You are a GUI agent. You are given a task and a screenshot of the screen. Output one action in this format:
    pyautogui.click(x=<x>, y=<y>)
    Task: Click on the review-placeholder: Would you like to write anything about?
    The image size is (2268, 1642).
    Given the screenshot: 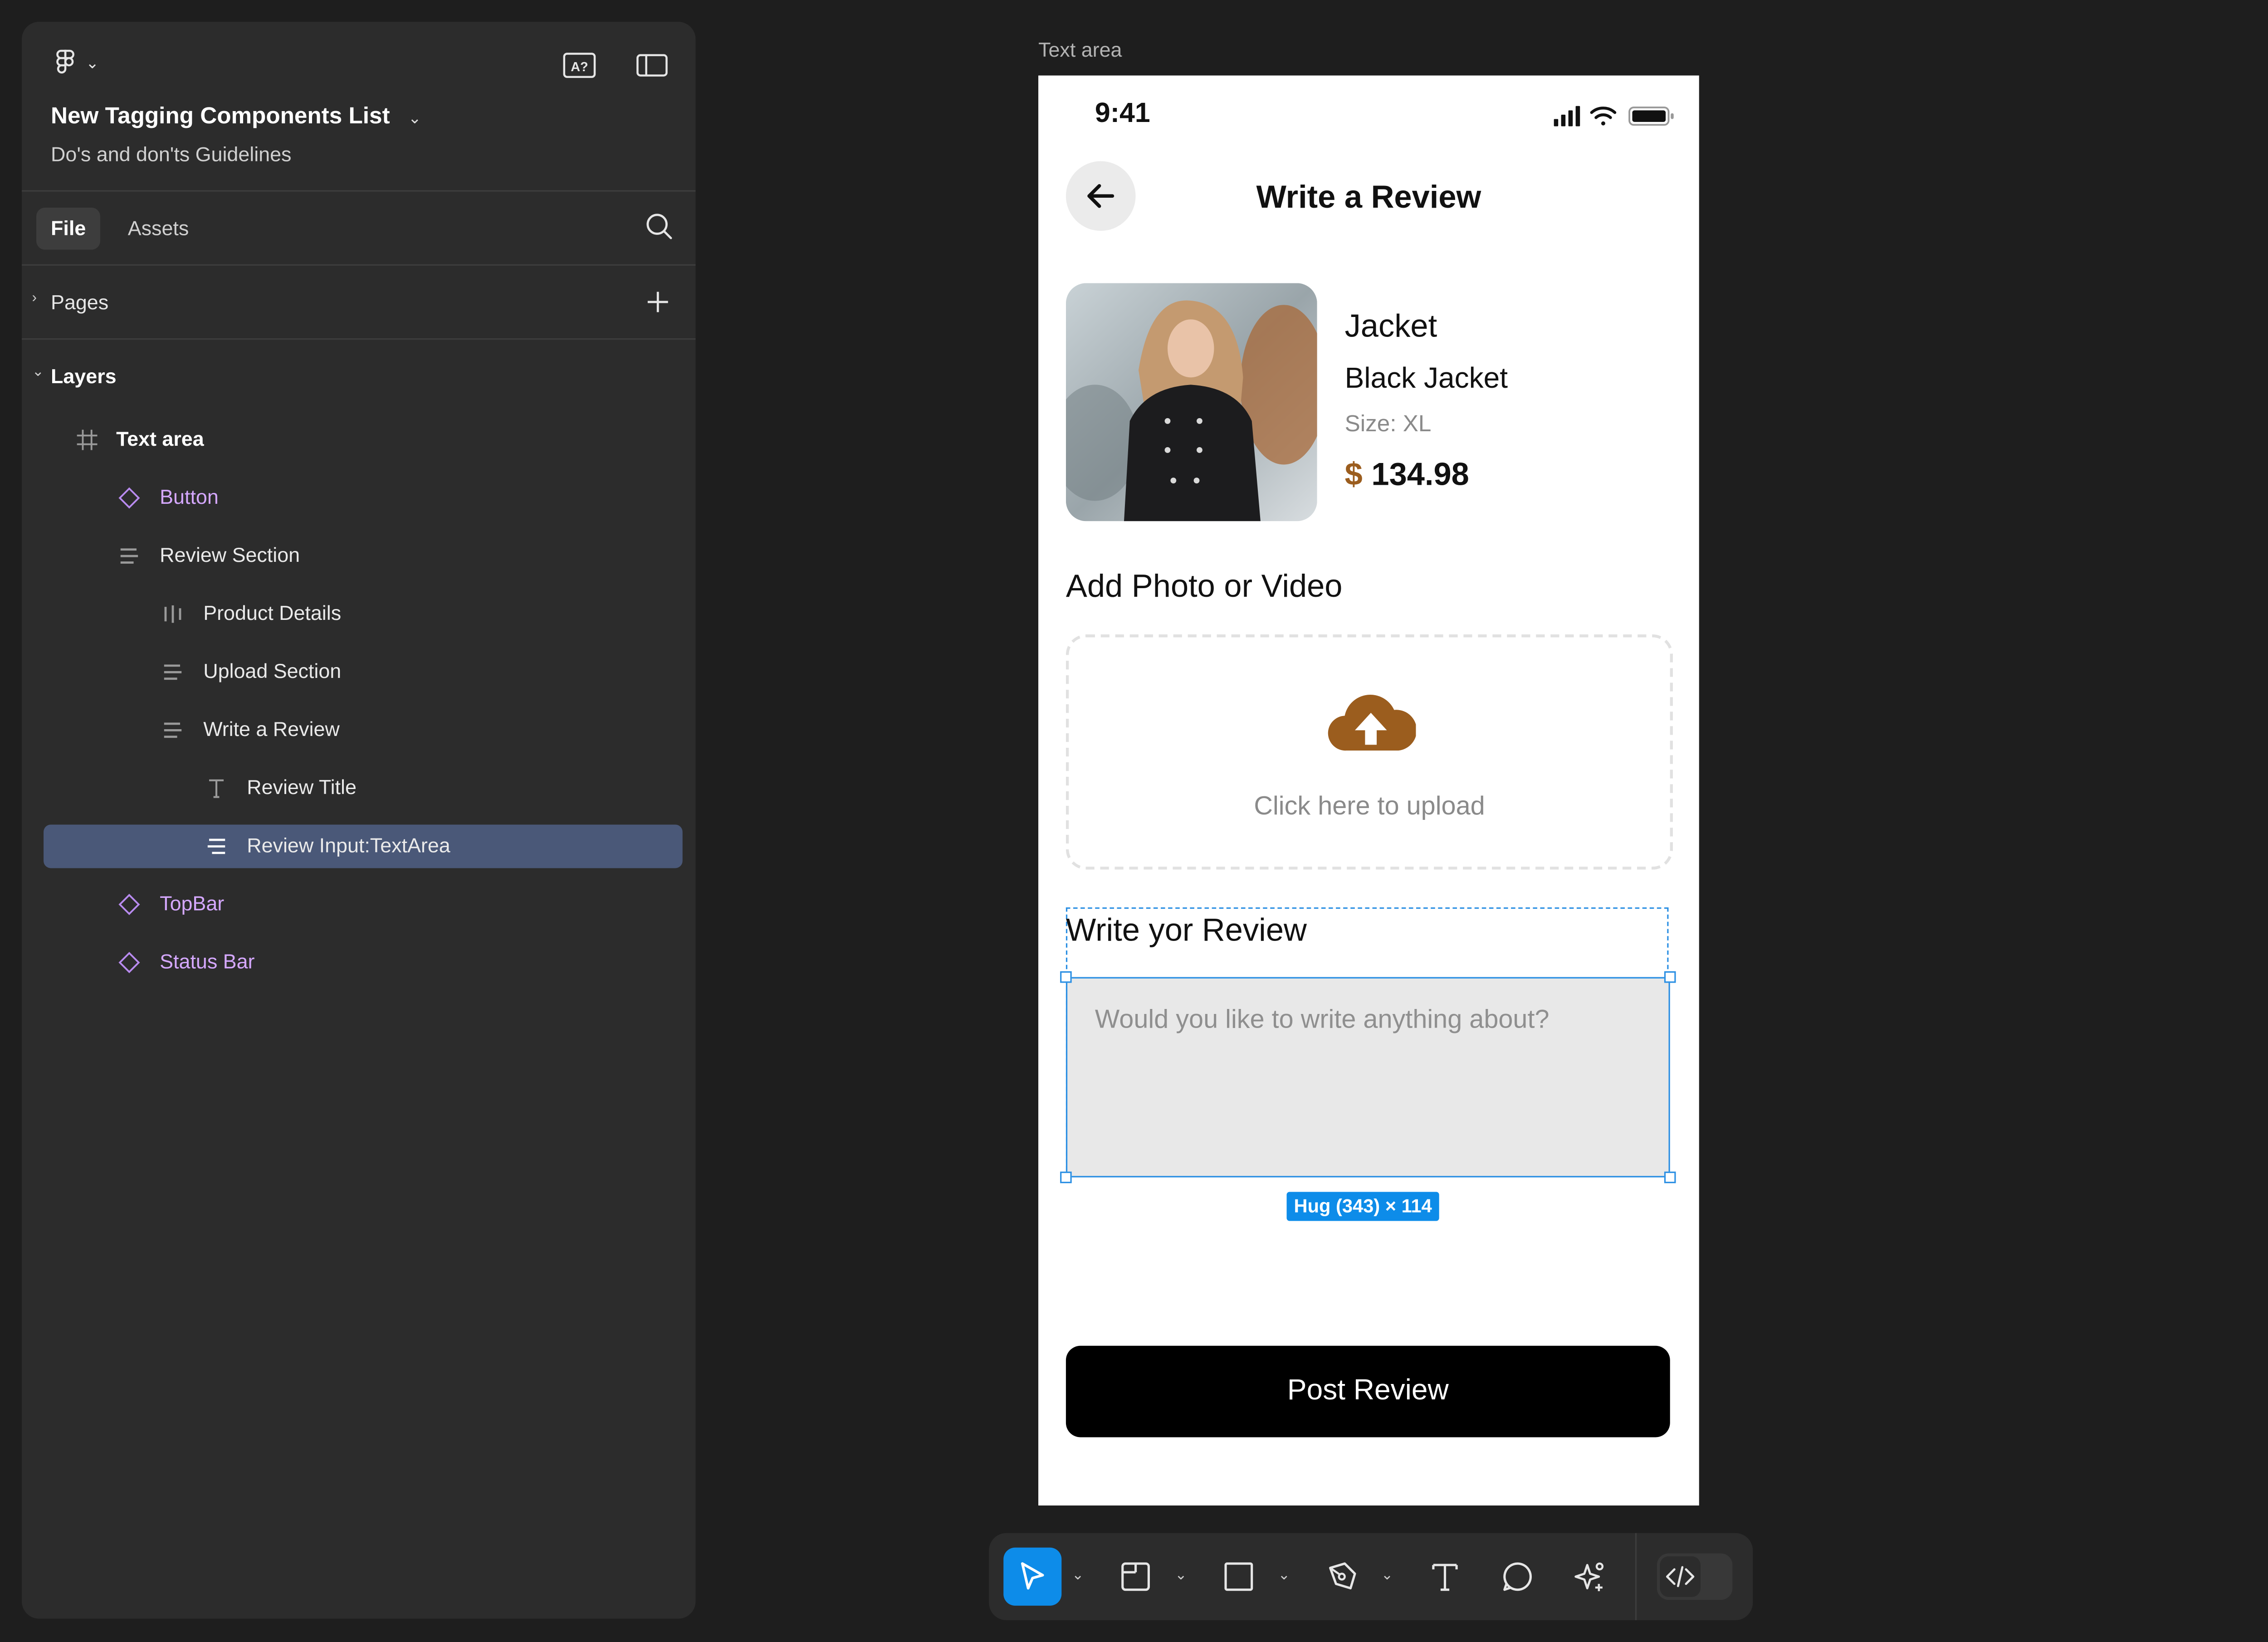 What is the action you would take?
    pyautogui.click(x=1322, y=1019)
    